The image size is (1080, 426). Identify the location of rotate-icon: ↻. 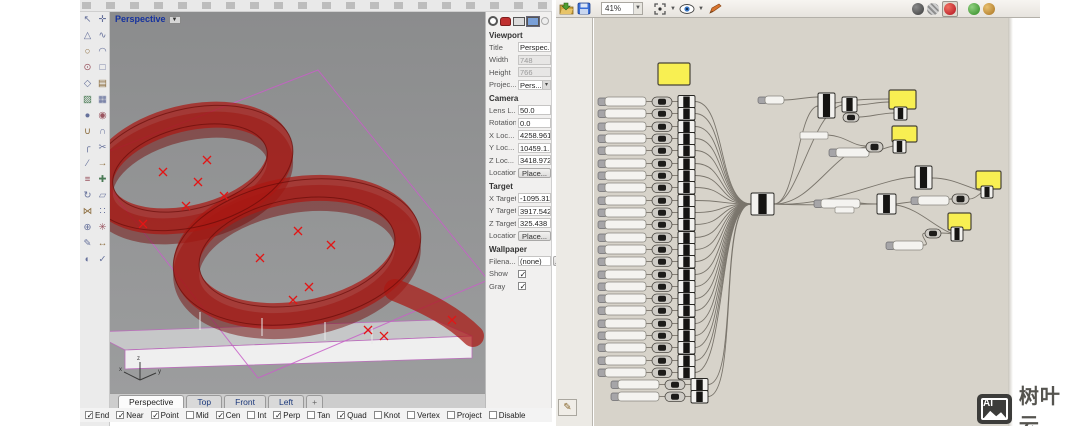
(87, 196).